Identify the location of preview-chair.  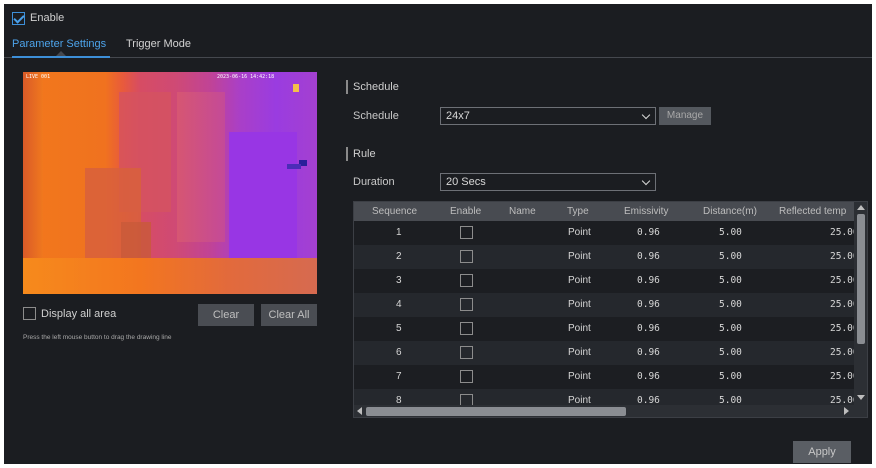
(136, 242).